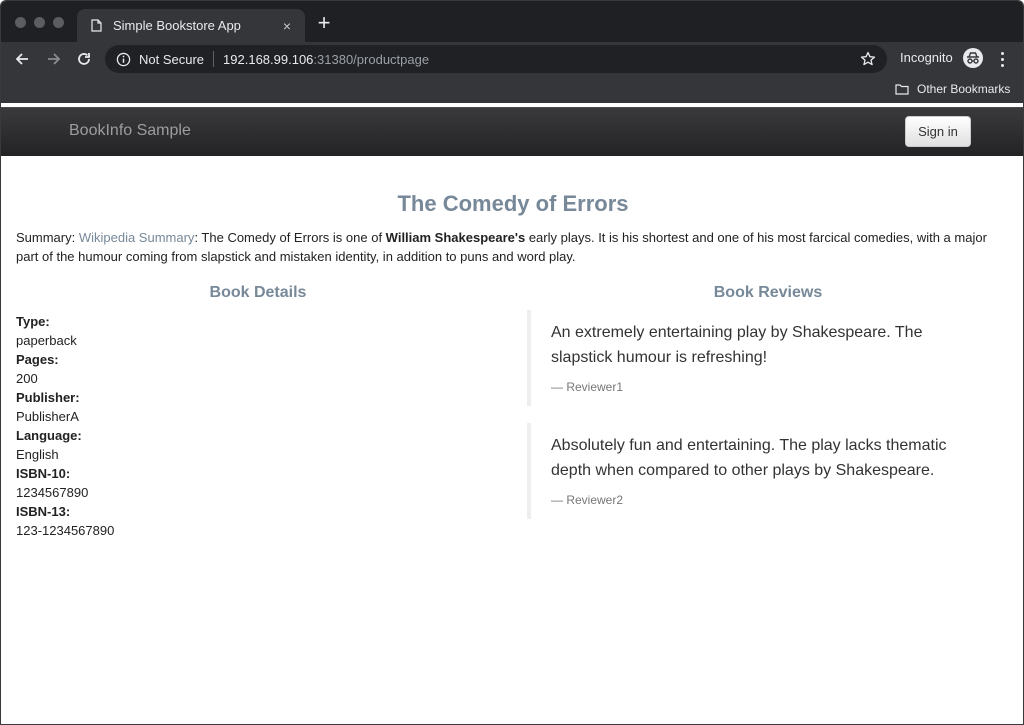 This screenshot has height=725, width=1024. I want to click on bookmark-star-icon, so click(868, 59).